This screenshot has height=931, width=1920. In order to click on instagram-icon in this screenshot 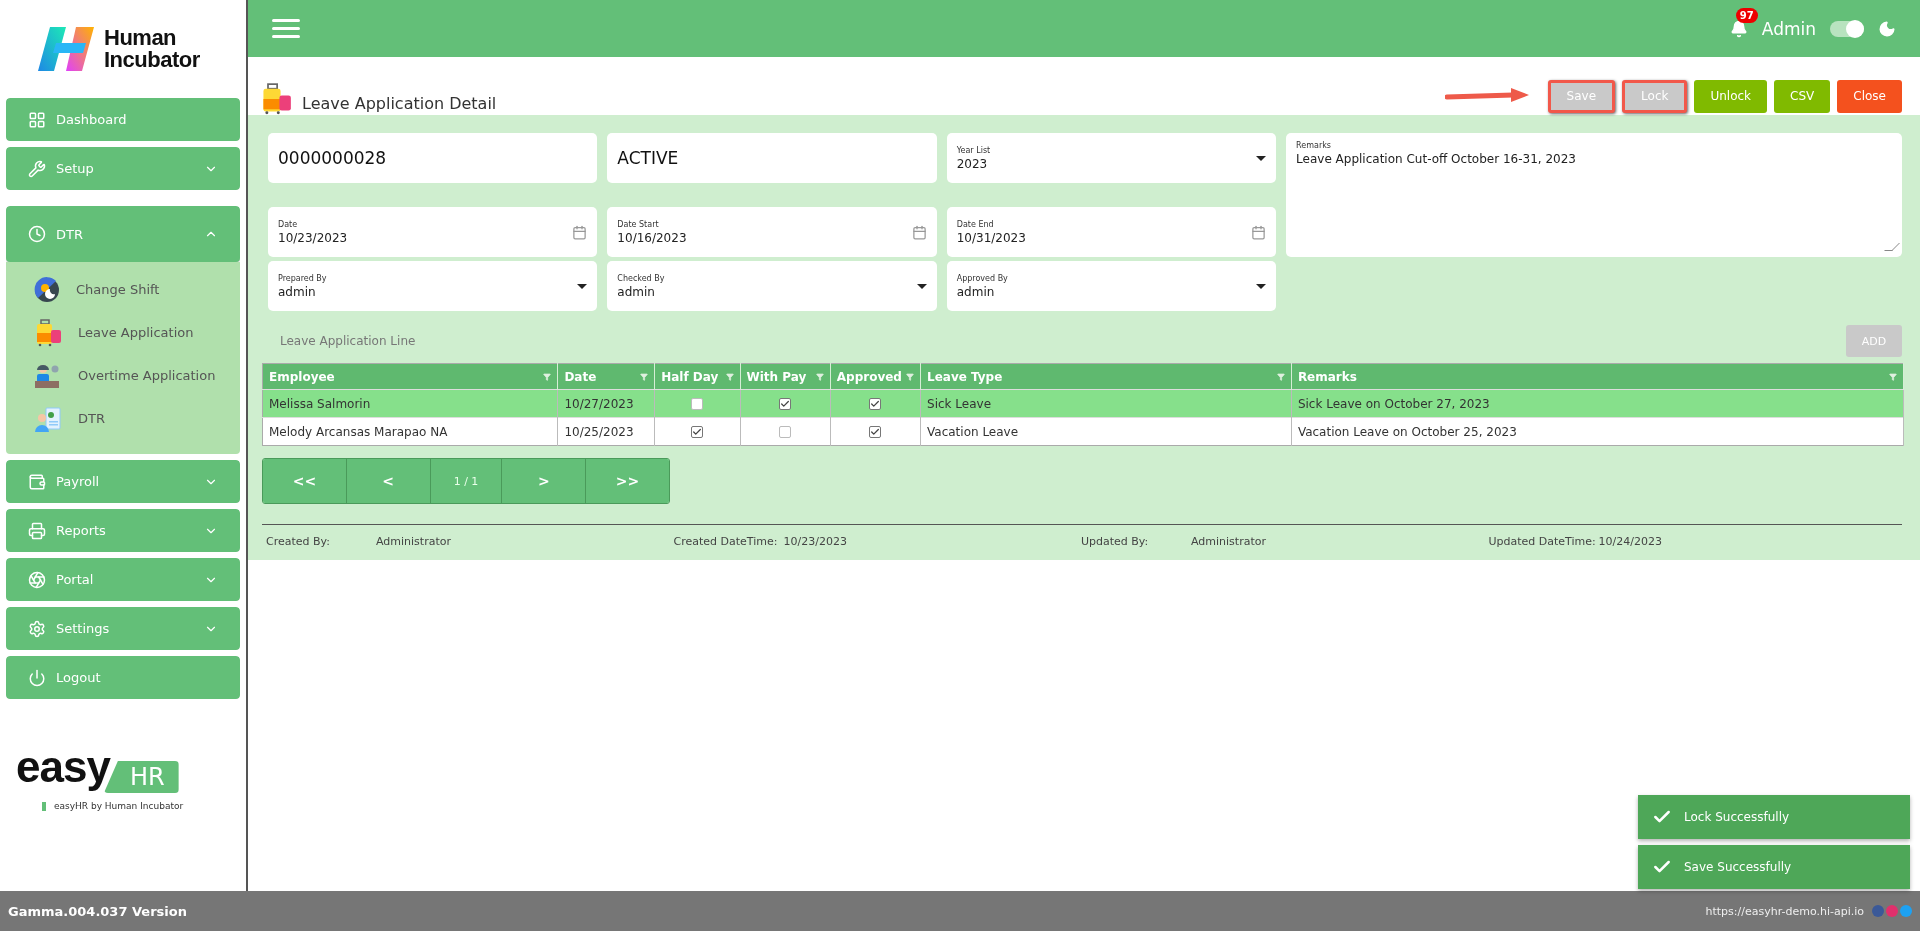, I will do `click(1892, 911)`.